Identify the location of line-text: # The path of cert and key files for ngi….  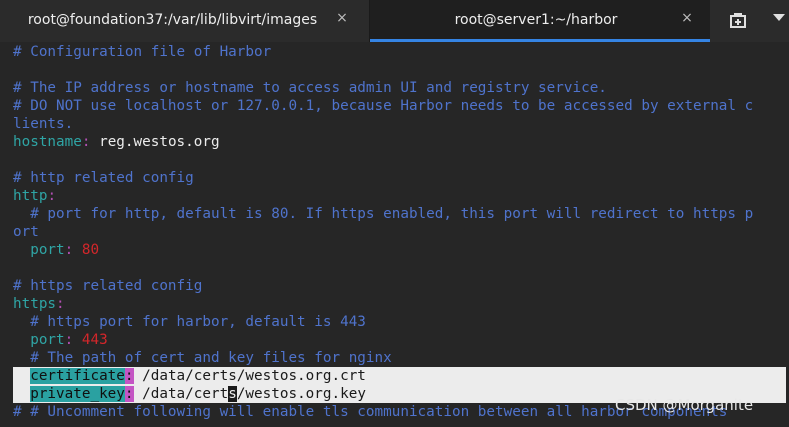
(202, 358).